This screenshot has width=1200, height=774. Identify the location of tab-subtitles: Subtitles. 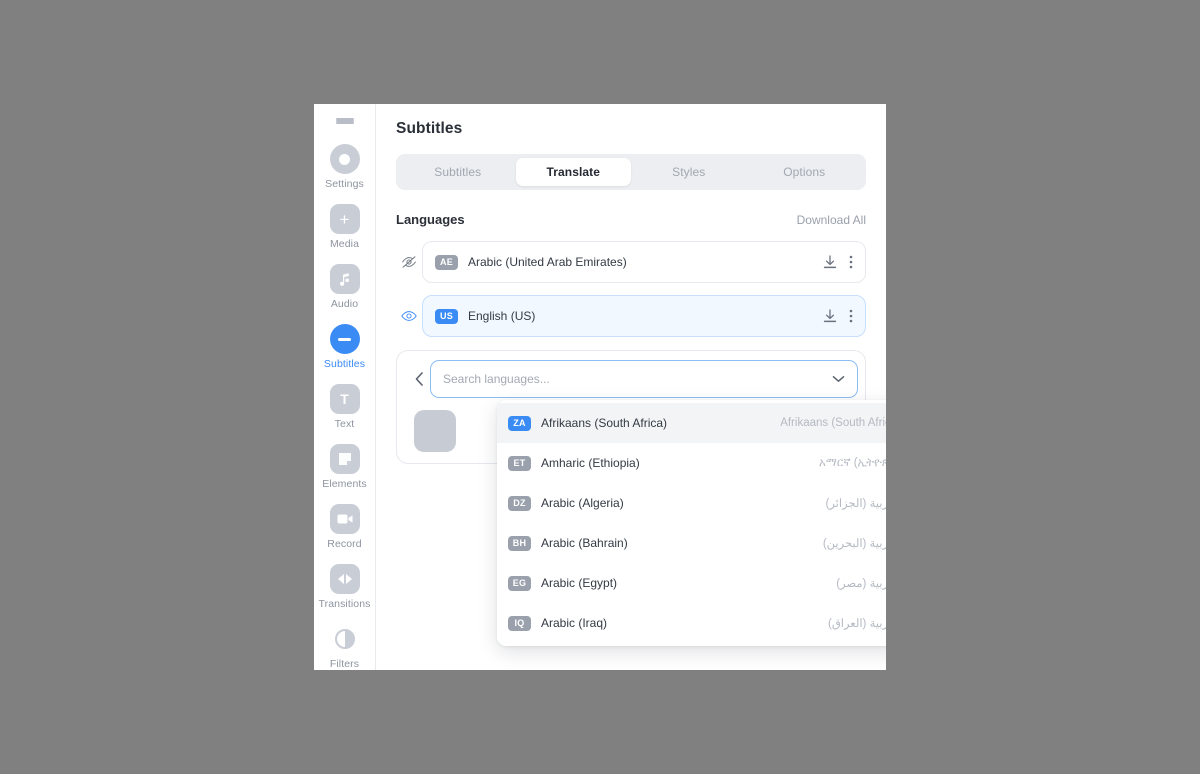
(458, 172).